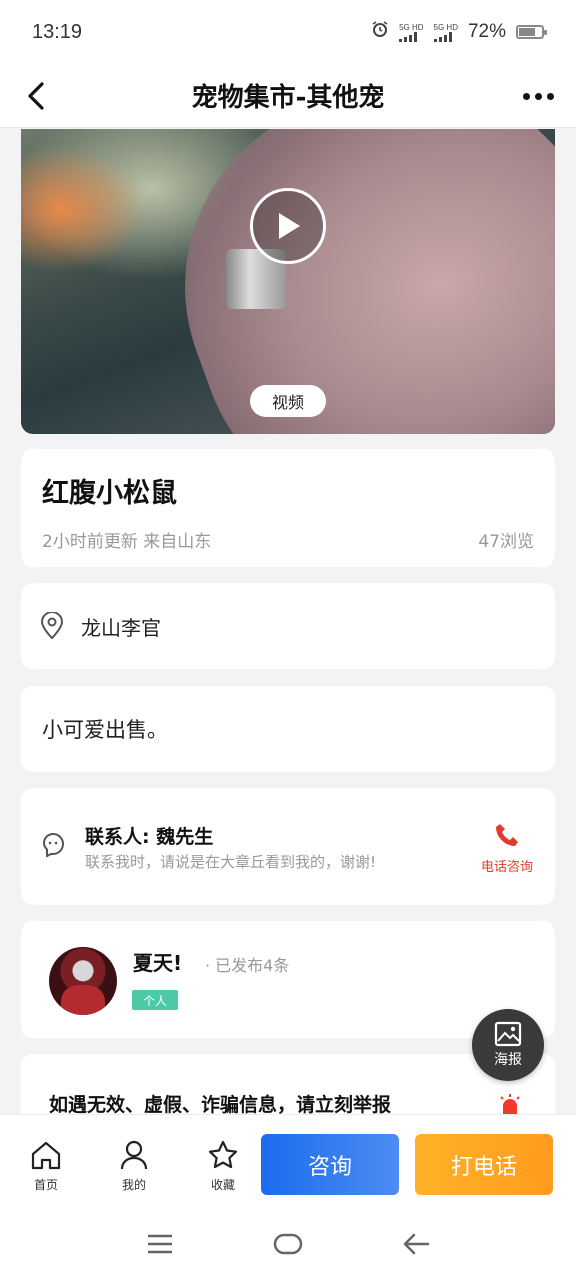  Describe the element at coordinates (330, 1164) in the screenshot. I see `consult-button: 咨询` at that location.